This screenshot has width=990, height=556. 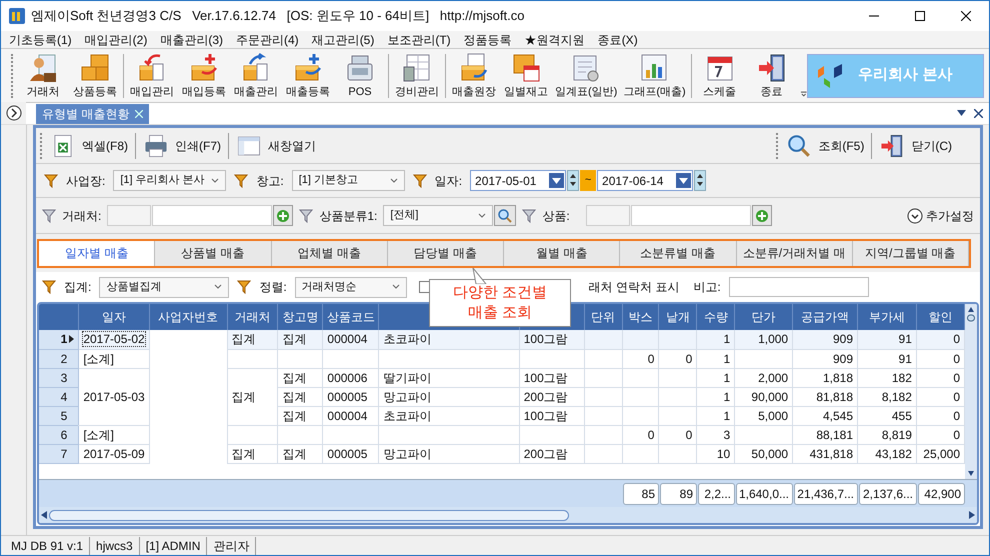 I want to click on callout-note: 다양한 조건별 매출 조회, so click(x=500, y=303).